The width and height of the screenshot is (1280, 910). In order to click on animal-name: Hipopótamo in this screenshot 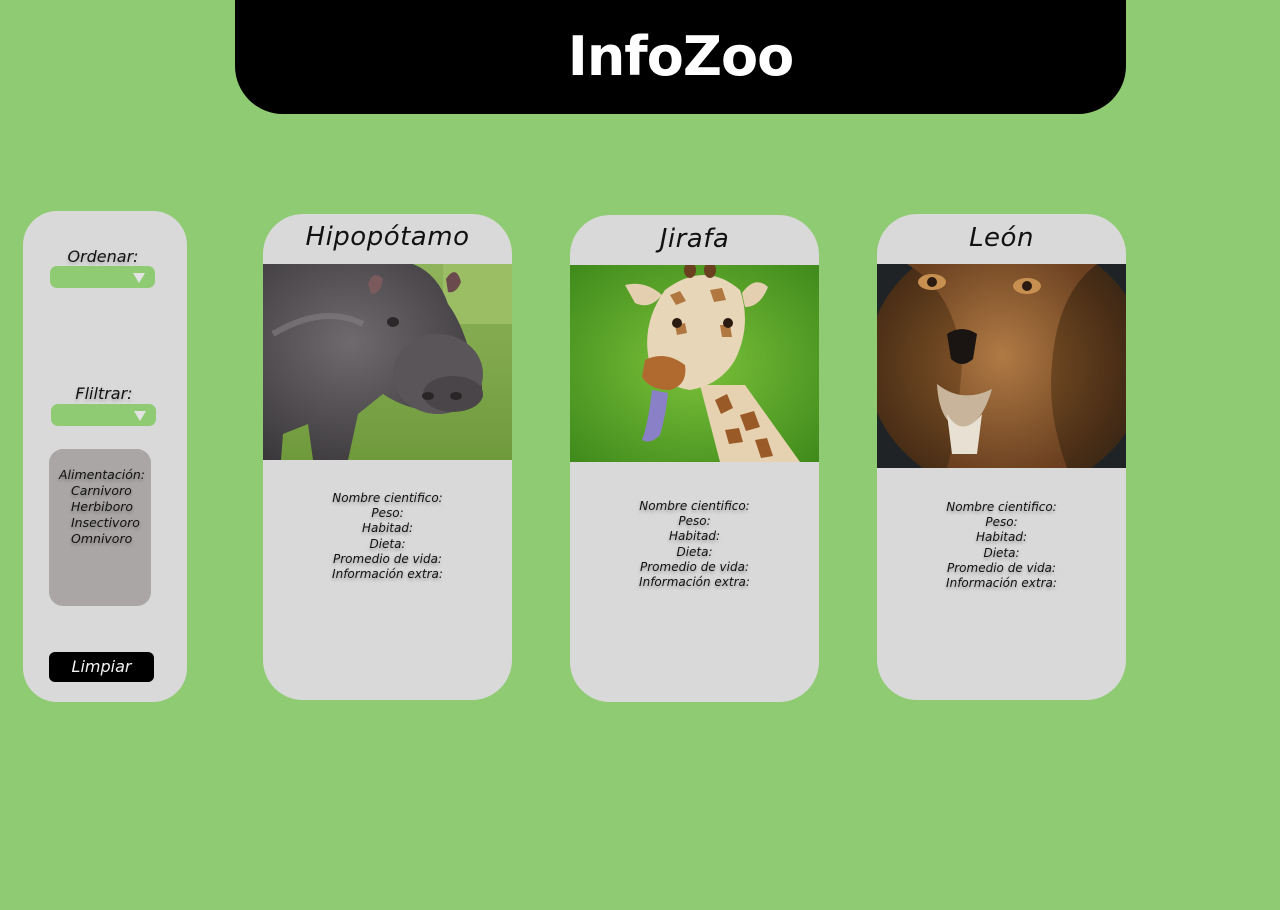, I will do `click(387, 237)`.